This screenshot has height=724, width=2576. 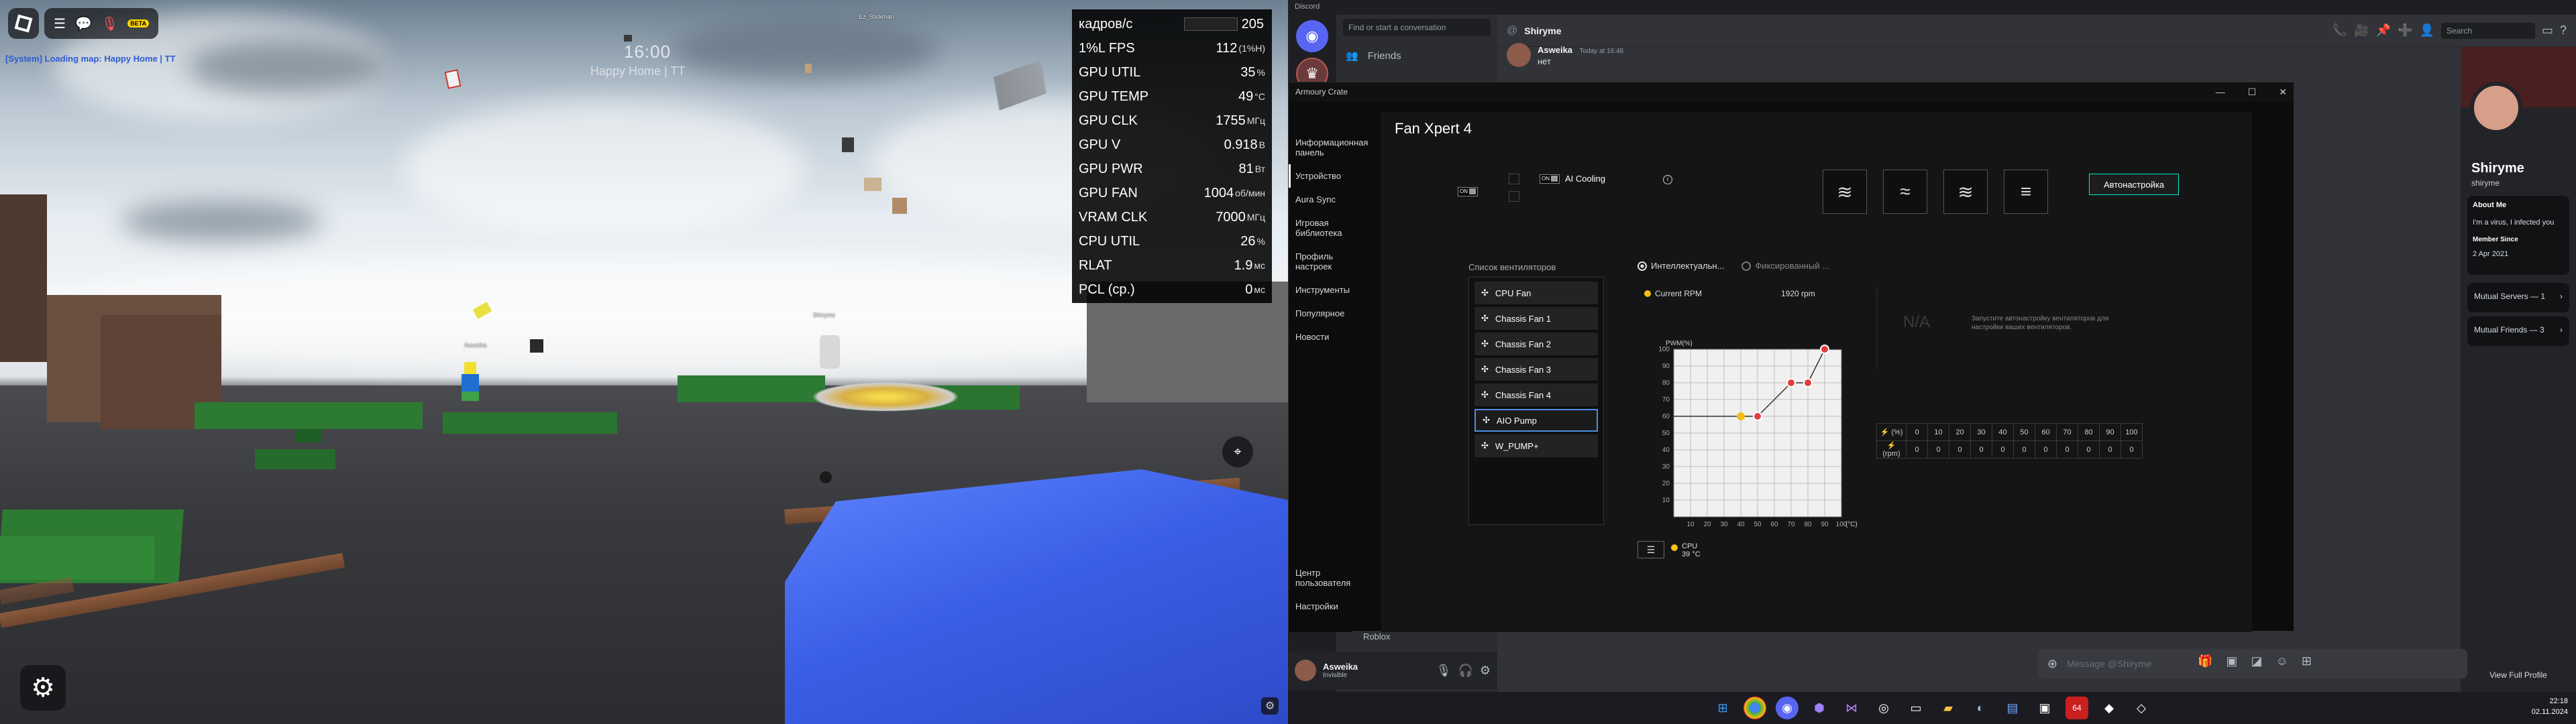 I want to click on discord-titlebar: Discord, so click(x=1932, y=7).